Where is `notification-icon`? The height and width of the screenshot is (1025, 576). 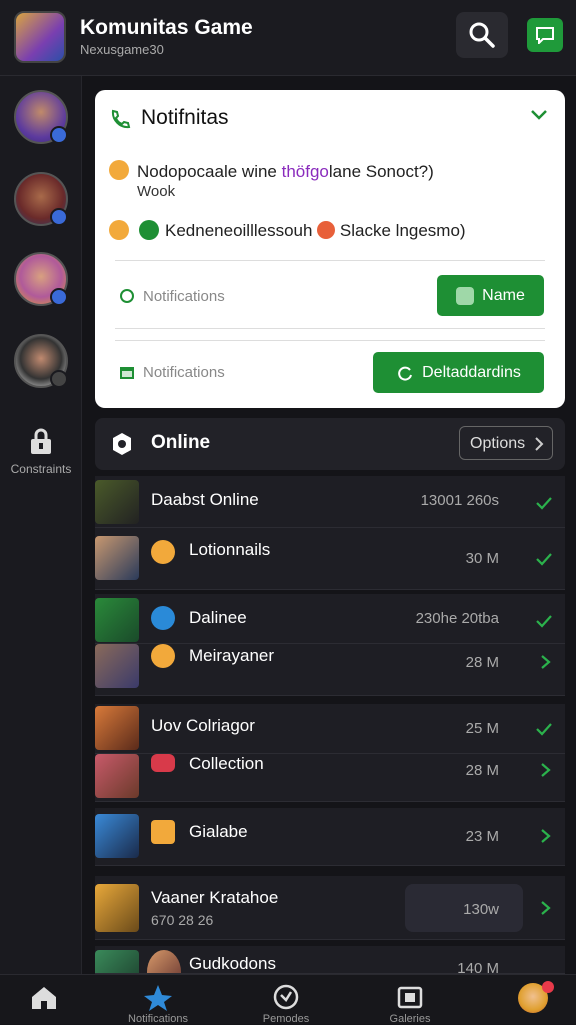
notification-icon is located at coordinates (127, 296).